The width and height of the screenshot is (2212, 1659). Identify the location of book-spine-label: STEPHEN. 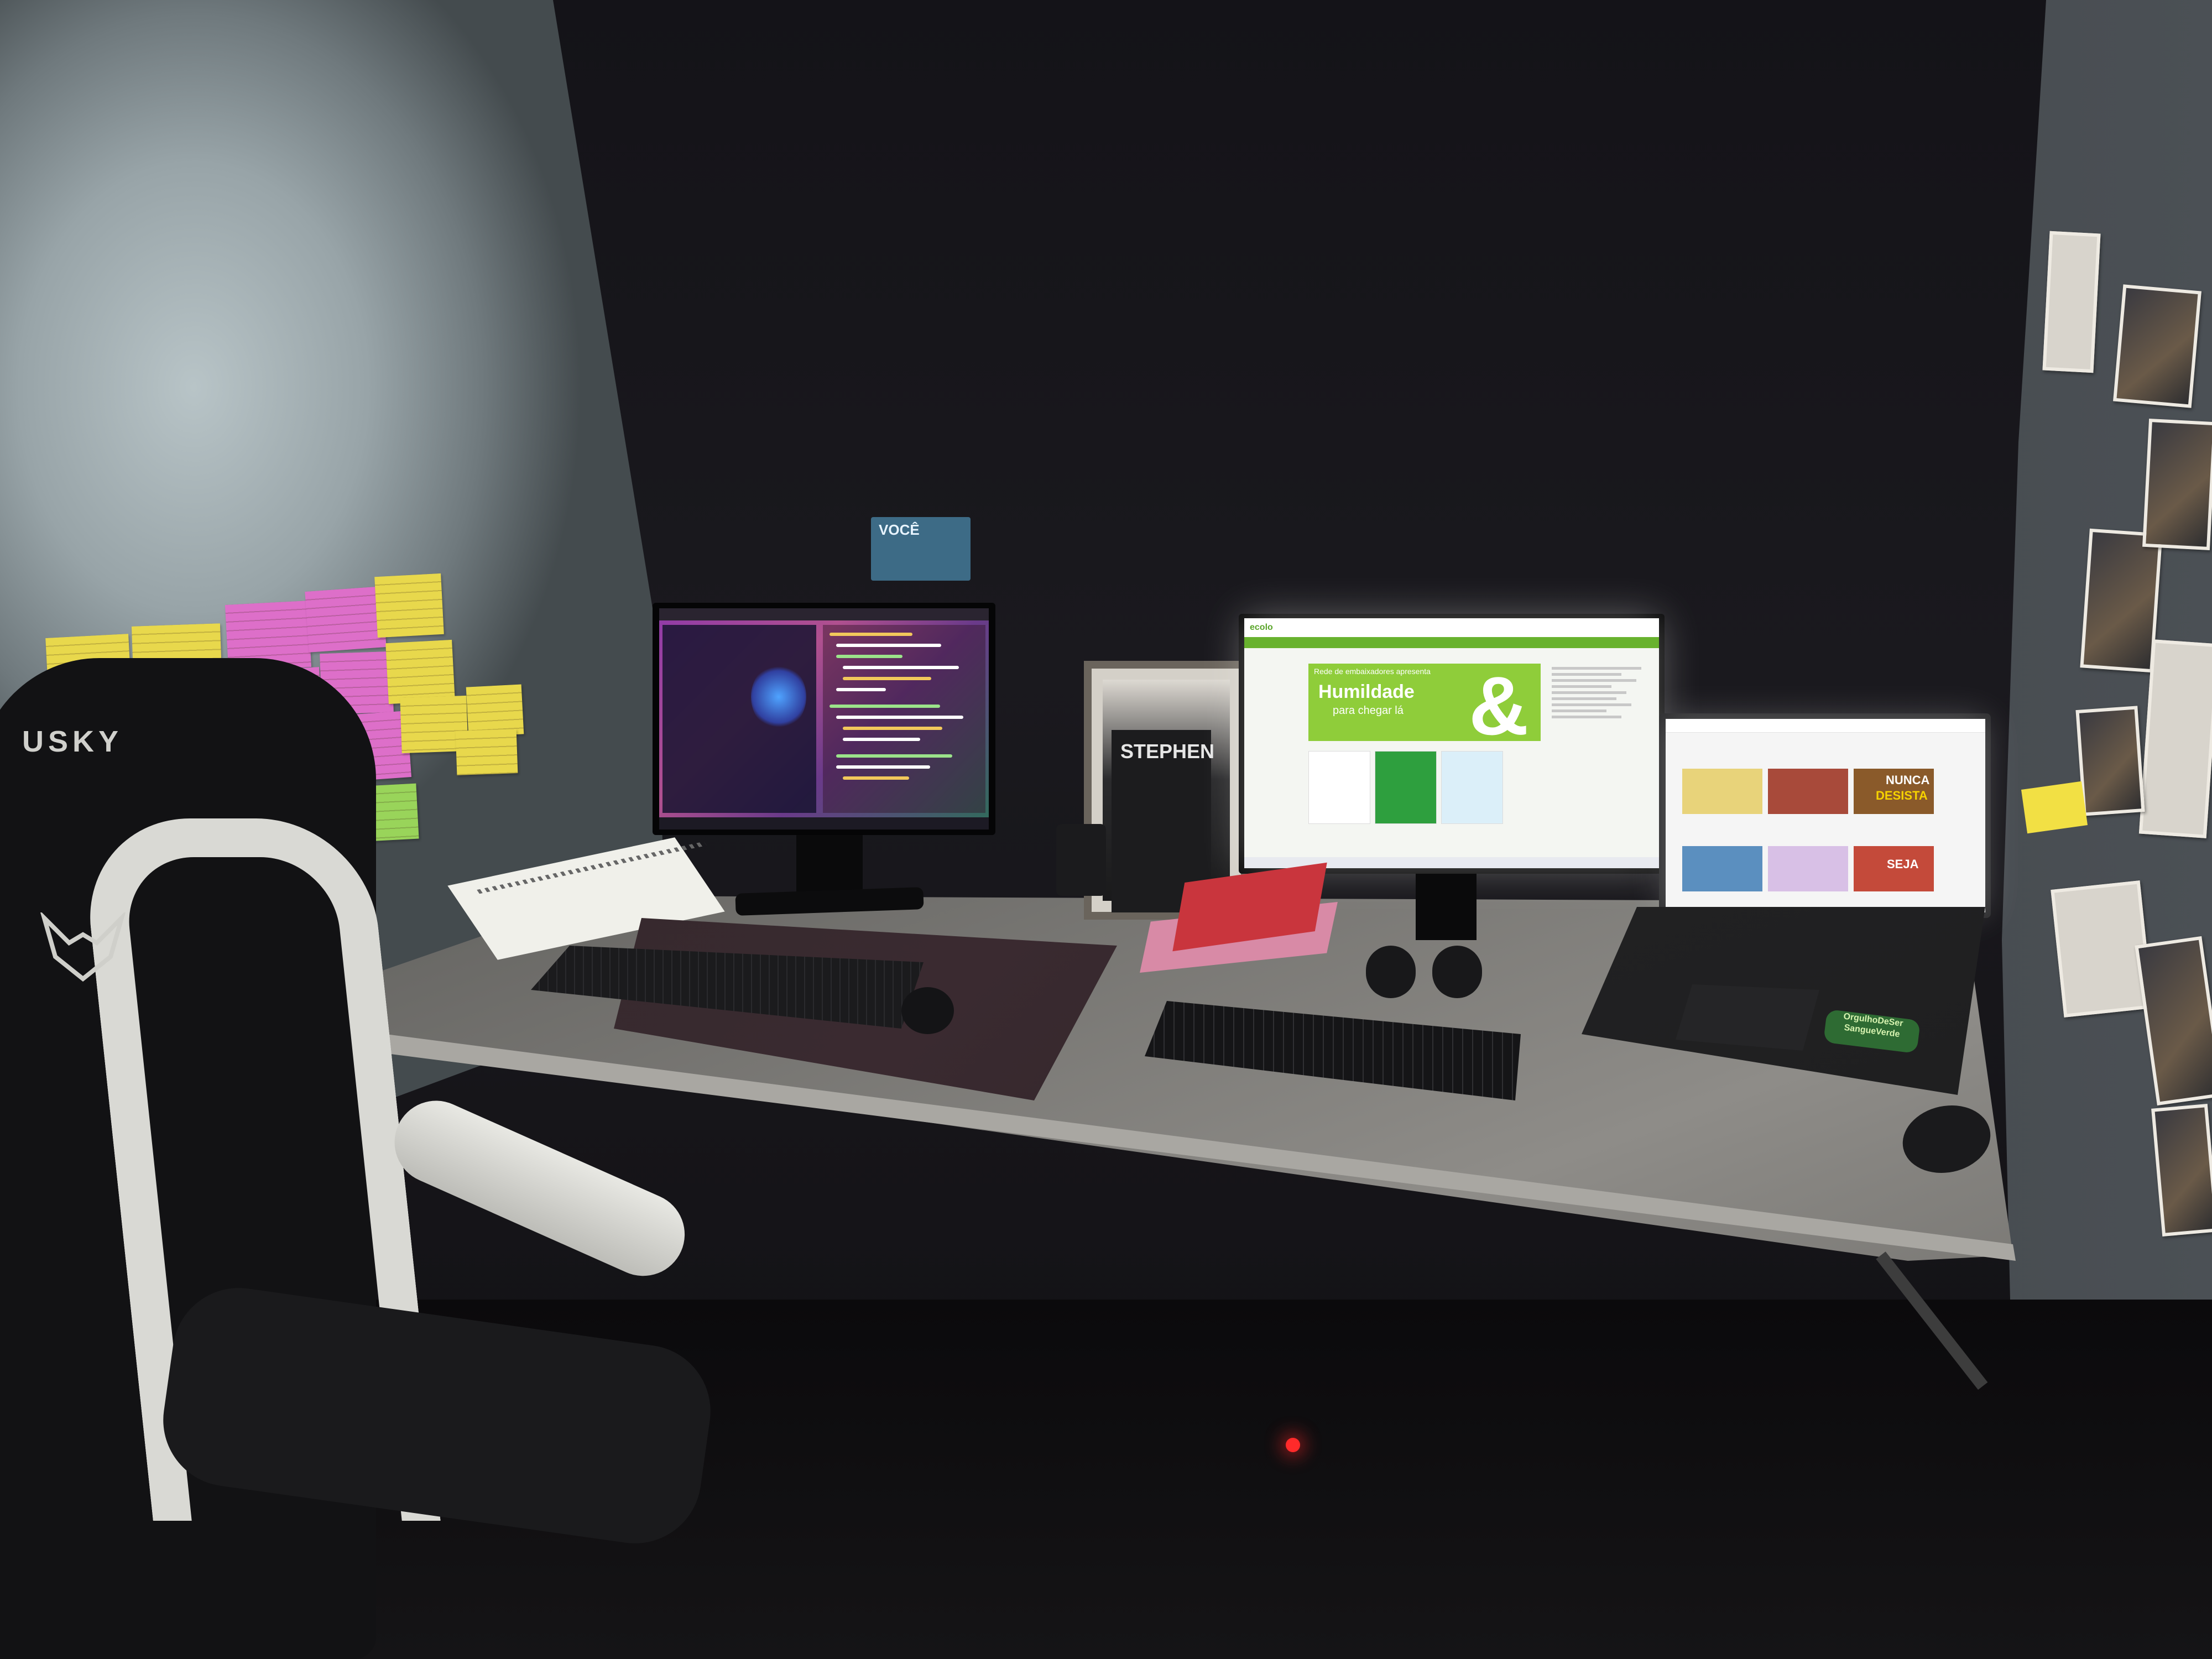
(1168, 752).